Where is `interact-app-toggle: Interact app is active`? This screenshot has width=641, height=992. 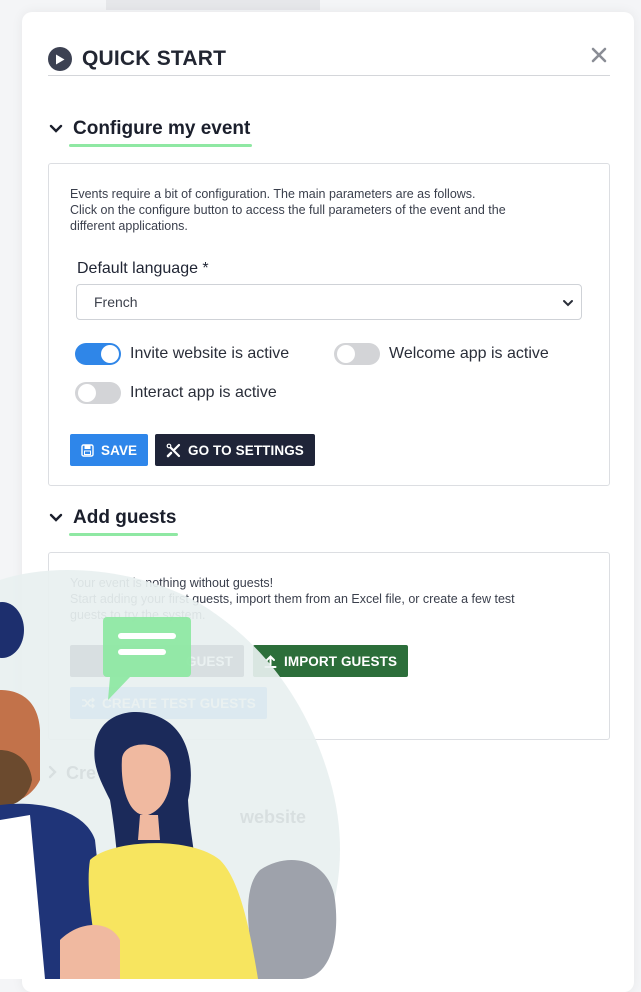
interact-app-toggle: Interact app is active is located at coordinates (176, 393).